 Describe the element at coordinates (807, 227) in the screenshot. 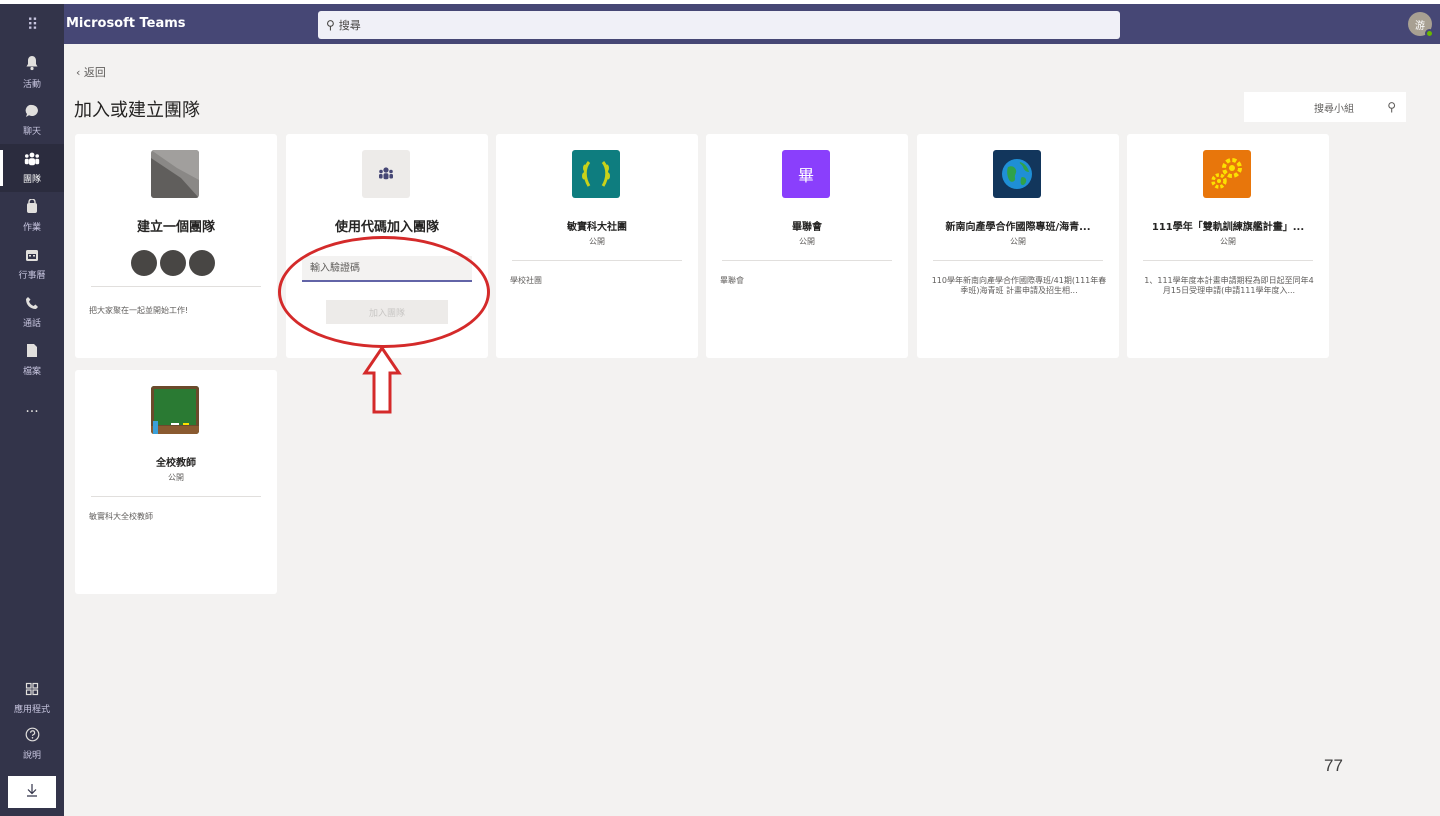

I see `card-title: 畢聯會` at that location.